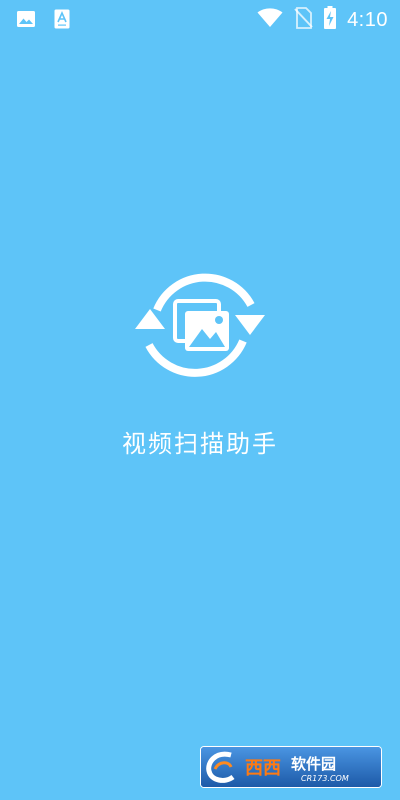  I want to click on status-left-icons, so click(43, 21).